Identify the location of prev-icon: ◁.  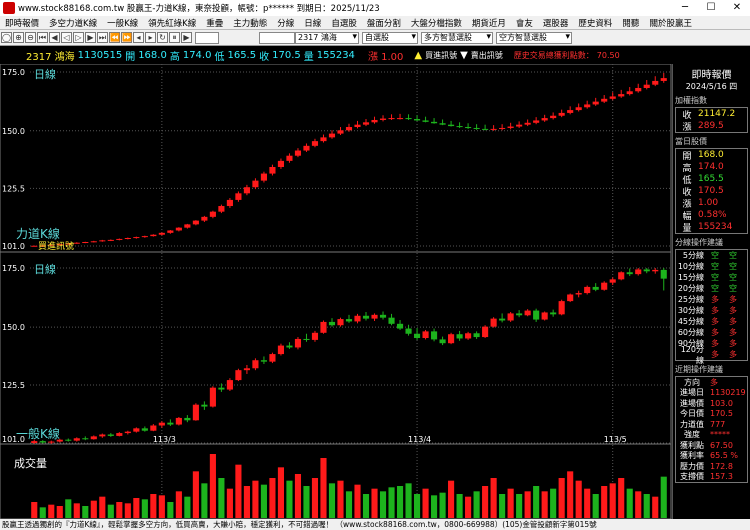
(66, 37).